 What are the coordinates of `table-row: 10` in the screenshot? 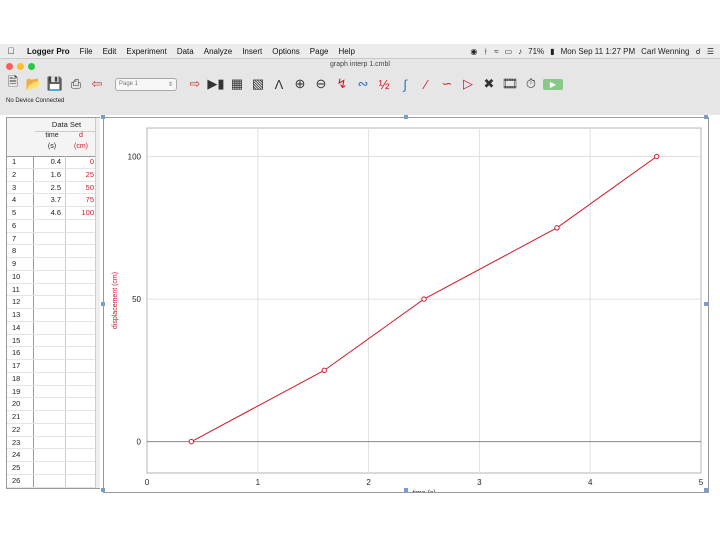 It's located at (53, 277).